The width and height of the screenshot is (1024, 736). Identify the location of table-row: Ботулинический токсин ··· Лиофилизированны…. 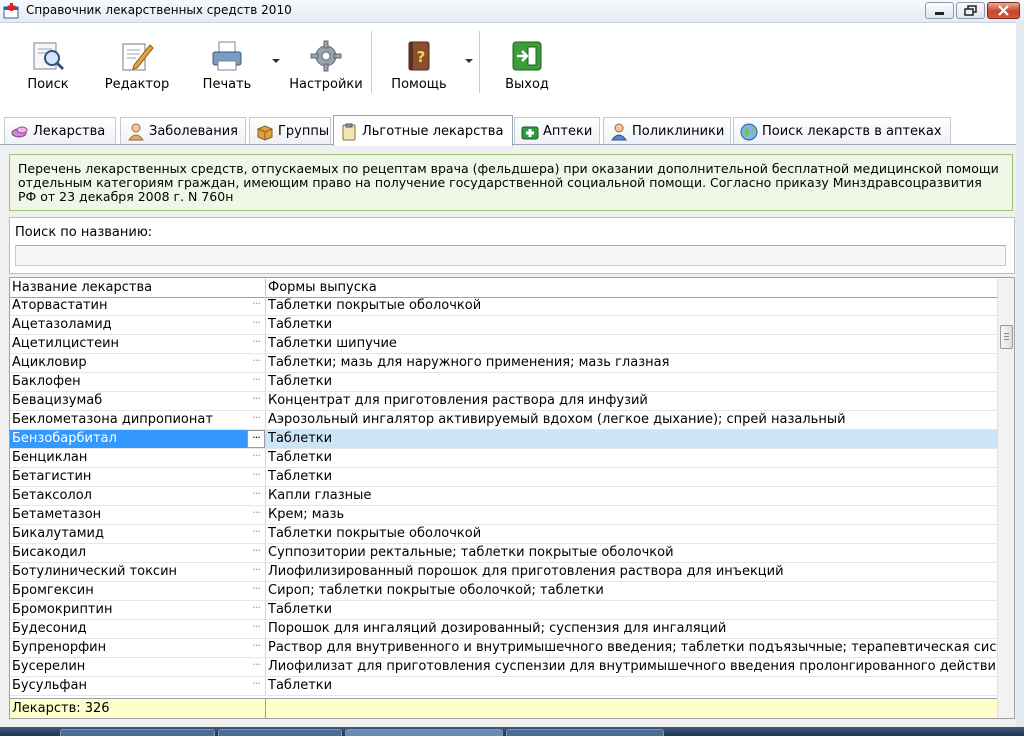
(503, 572).